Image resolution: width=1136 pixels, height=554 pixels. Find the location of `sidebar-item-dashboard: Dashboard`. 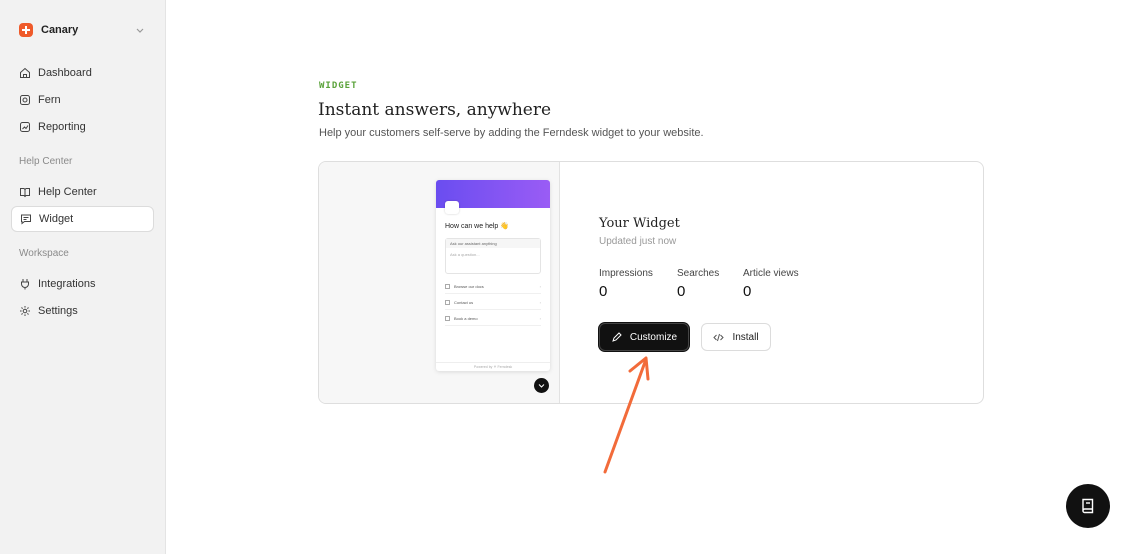

sidebar-item-dashboard: Dashboard is located at coordinates (82, 73).